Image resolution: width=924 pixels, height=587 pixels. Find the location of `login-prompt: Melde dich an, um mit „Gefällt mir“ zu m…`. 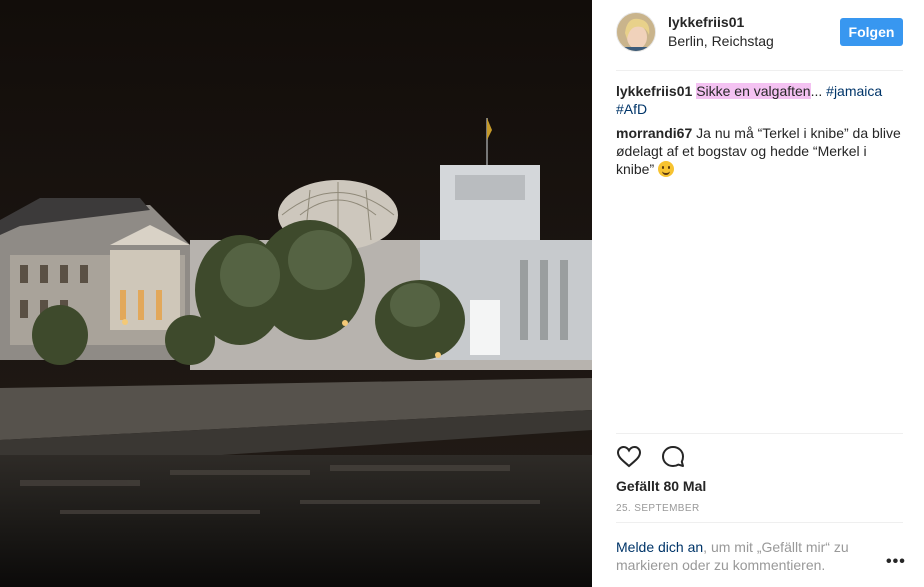

login-prompt: Melde dich an, um mit „Gefällt mir“ zu m… is located at coordinates (746, 556).